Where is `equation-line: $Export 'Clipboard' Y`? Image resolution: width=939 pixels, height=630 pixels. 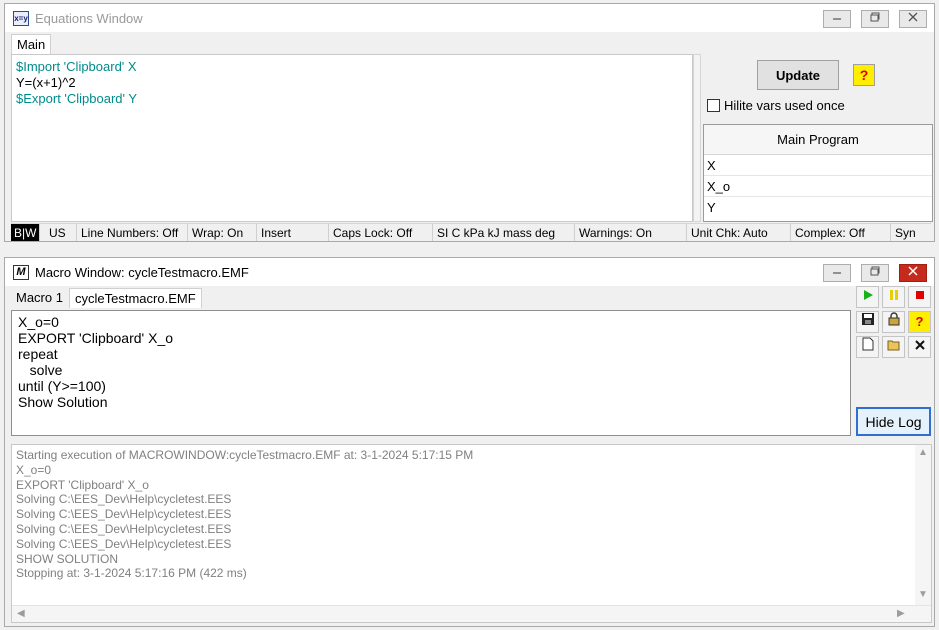
equation-line: $Export 'Clipboard' Y is located at coordinates (77, 98).